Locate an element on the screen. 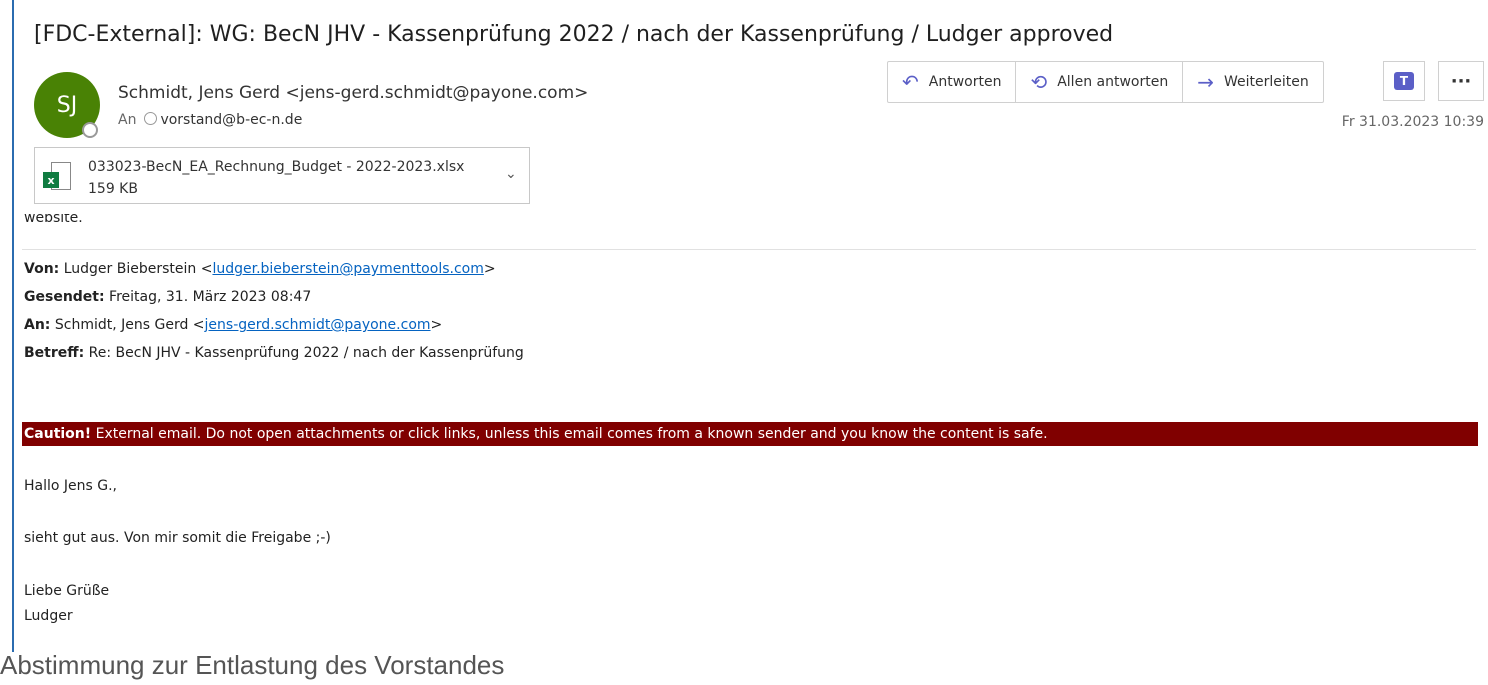  reply-all-button: ⟲ Allen antworten is located at coordinates (1100, 82).